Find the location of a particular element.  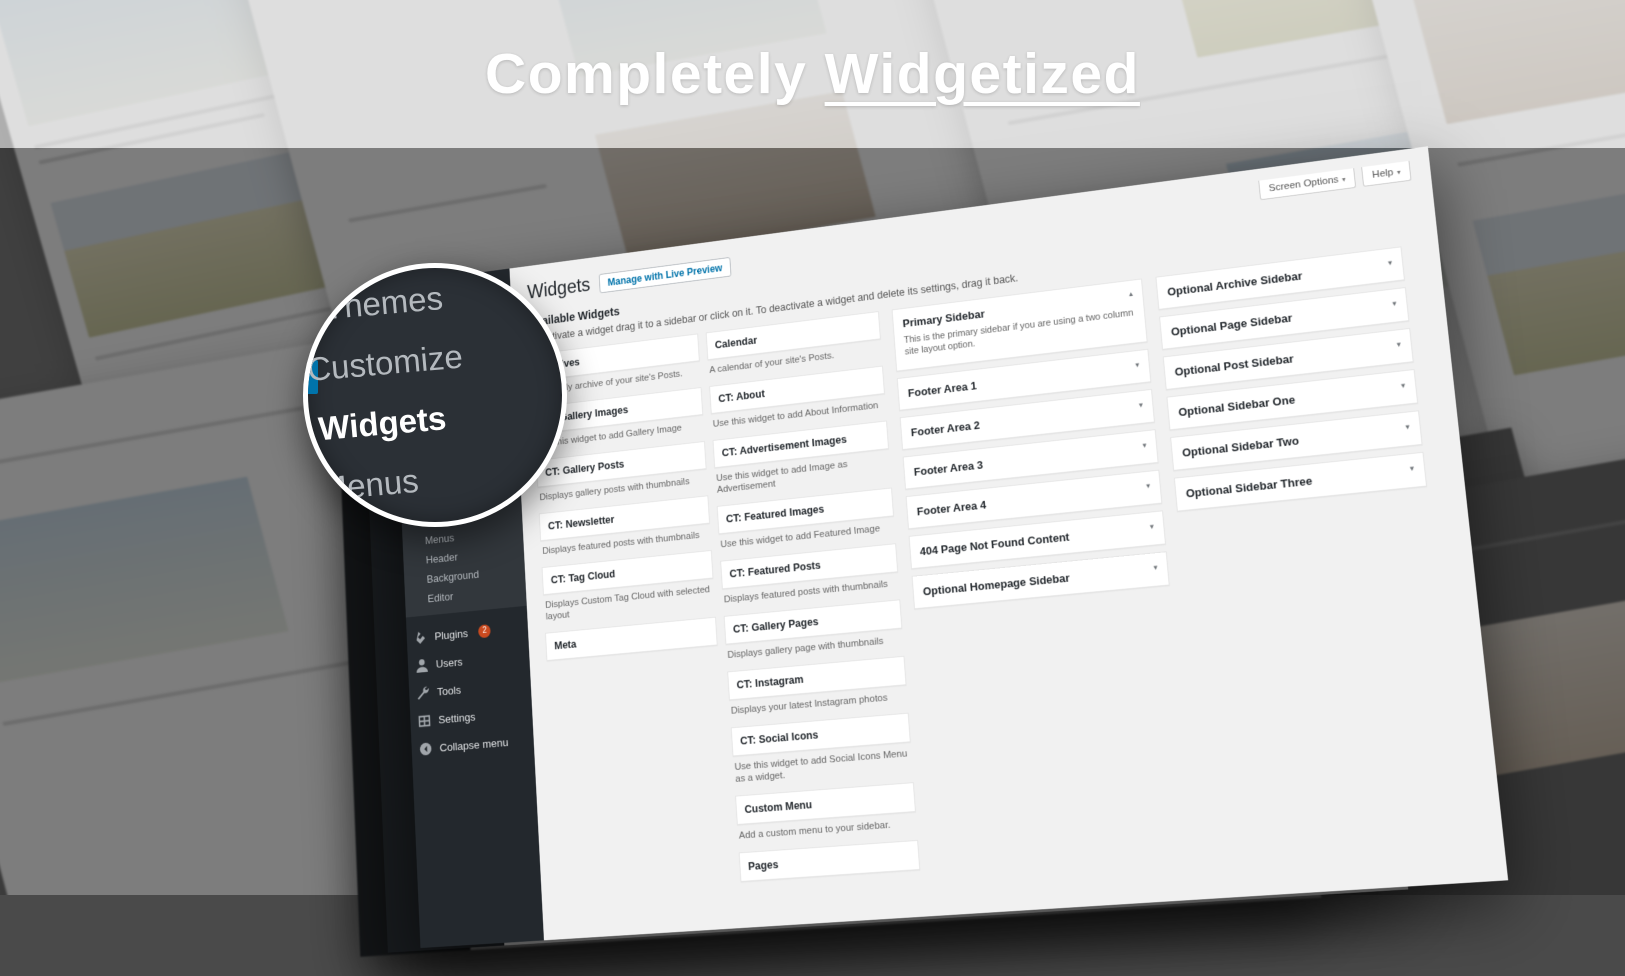

help-label: Help is located at coordinates (1382, 174).